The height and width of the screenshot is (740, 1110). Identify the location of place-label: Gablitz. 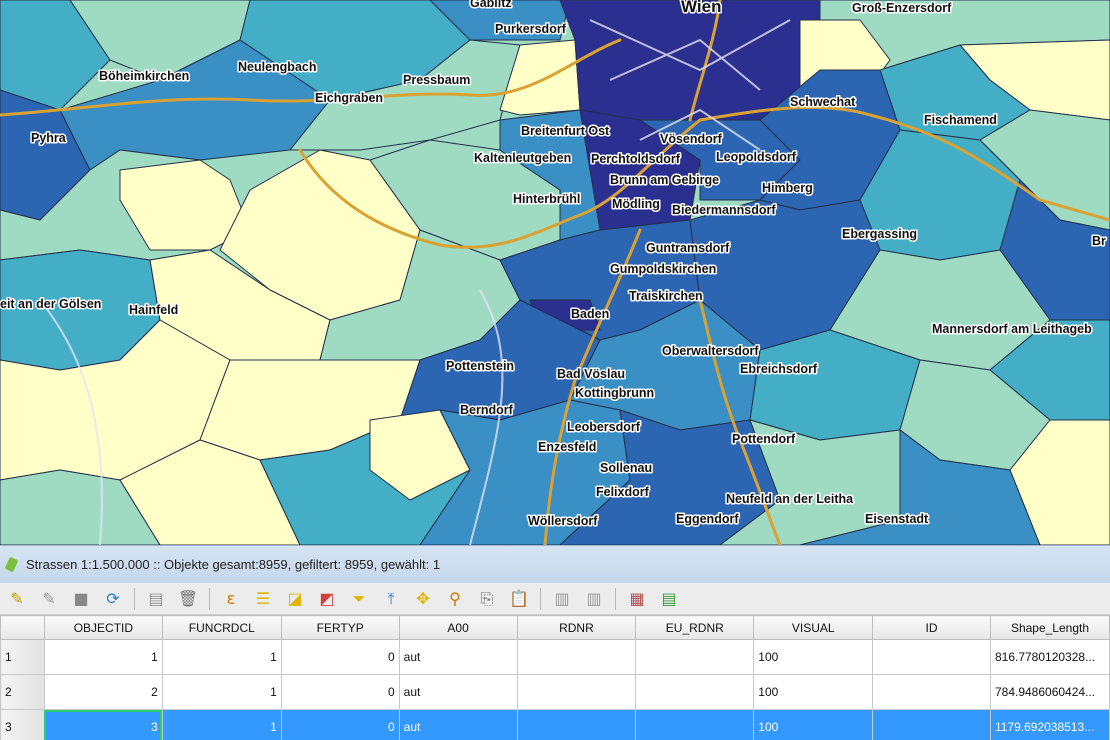
(491, 5).